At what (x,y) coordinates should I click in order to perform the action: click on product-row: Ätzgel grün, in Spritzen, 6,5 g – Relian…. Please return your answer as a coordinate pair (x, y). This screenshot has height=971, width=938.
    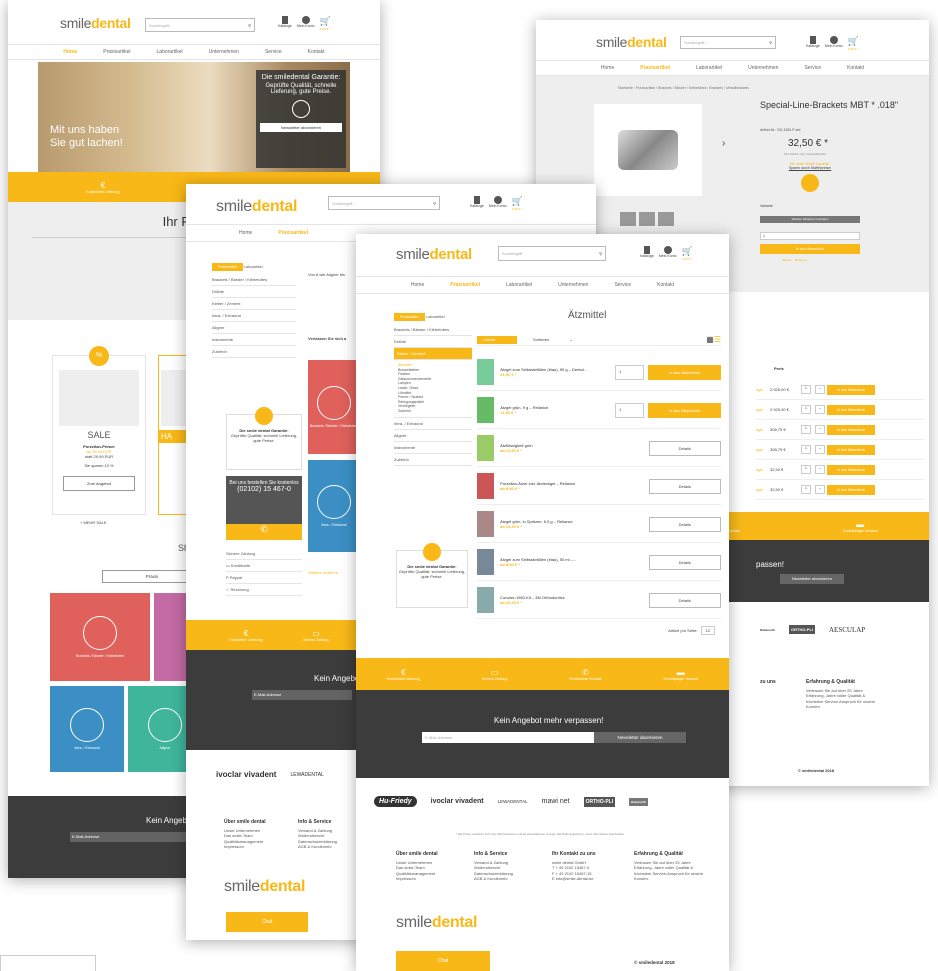
    Looking at the image, I should click on (599, 524).